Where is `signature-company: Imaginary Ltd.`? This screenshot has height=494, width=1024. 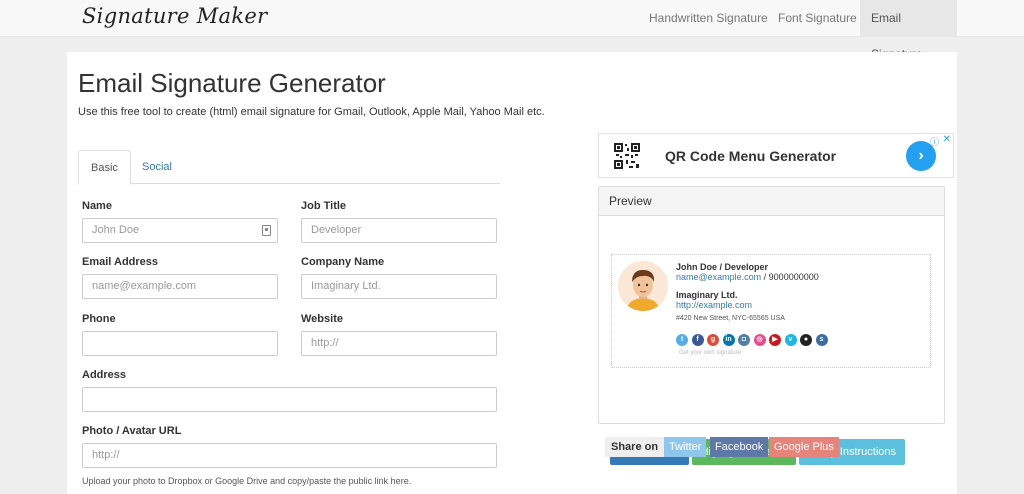
signature-company: Imaginary Ltd. is located at coordinates (707, 295).